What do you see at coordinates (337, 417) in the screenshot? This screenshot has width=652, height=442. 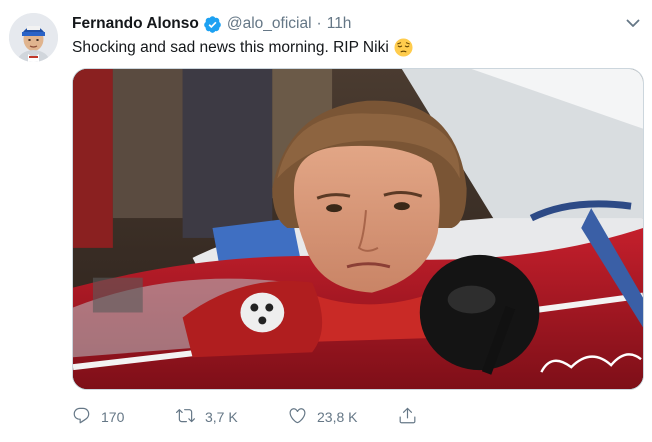 I see `like-count: 23,8 K` at bounding box center [337, 417].